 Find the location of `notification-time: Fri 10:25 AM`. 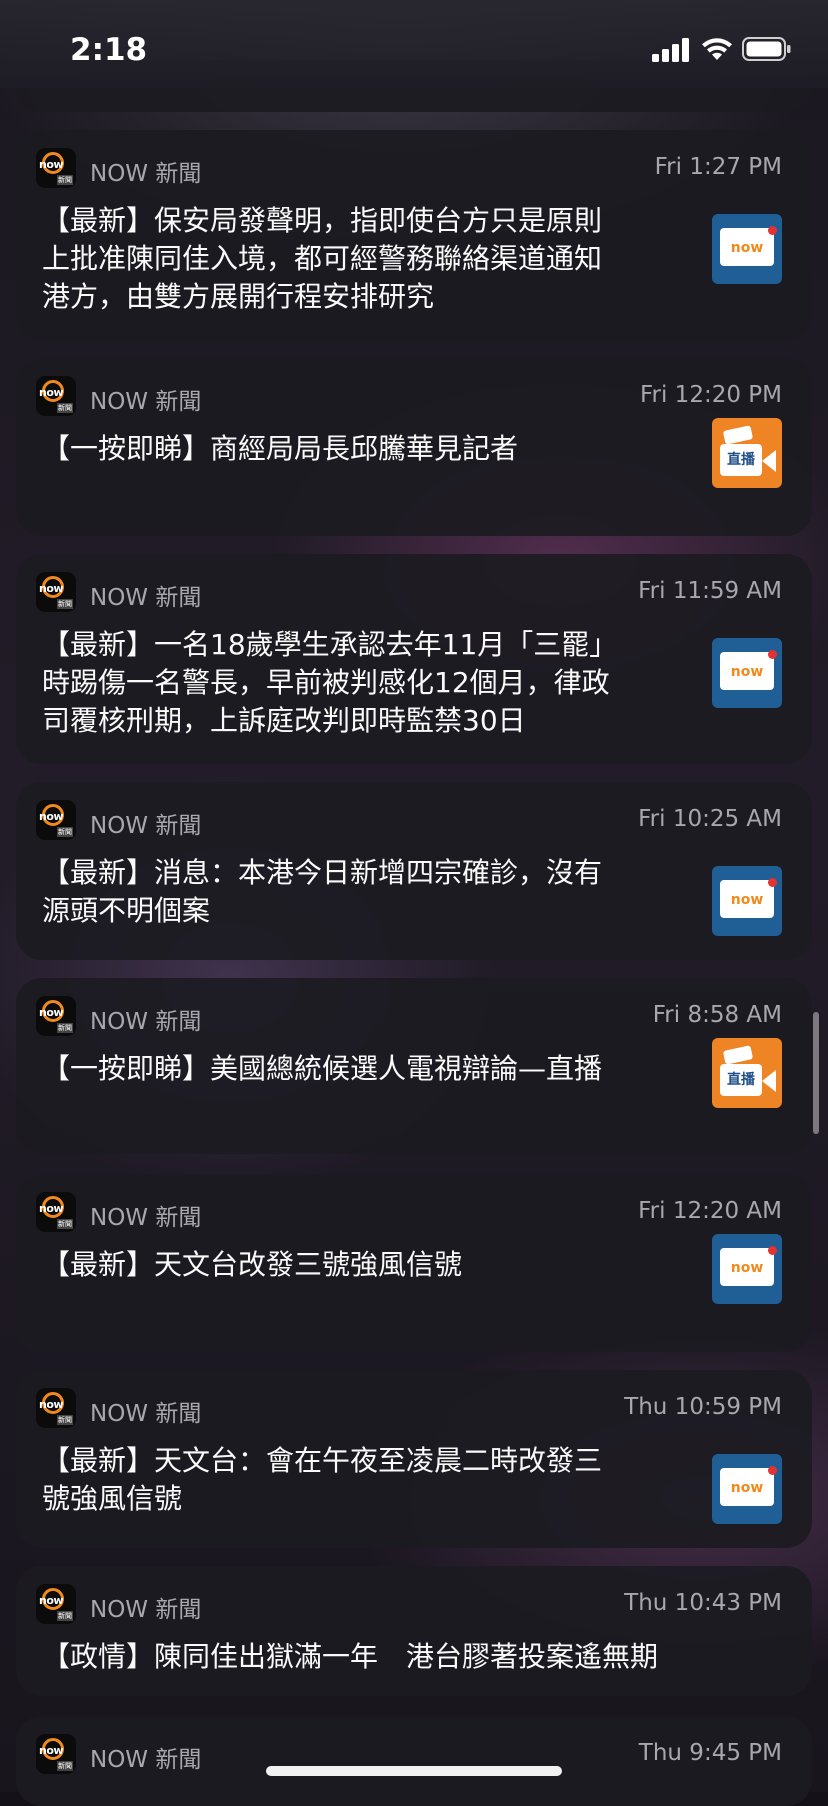

notification-time: Fri 10:25 AM is located at coordinates (710, 819).